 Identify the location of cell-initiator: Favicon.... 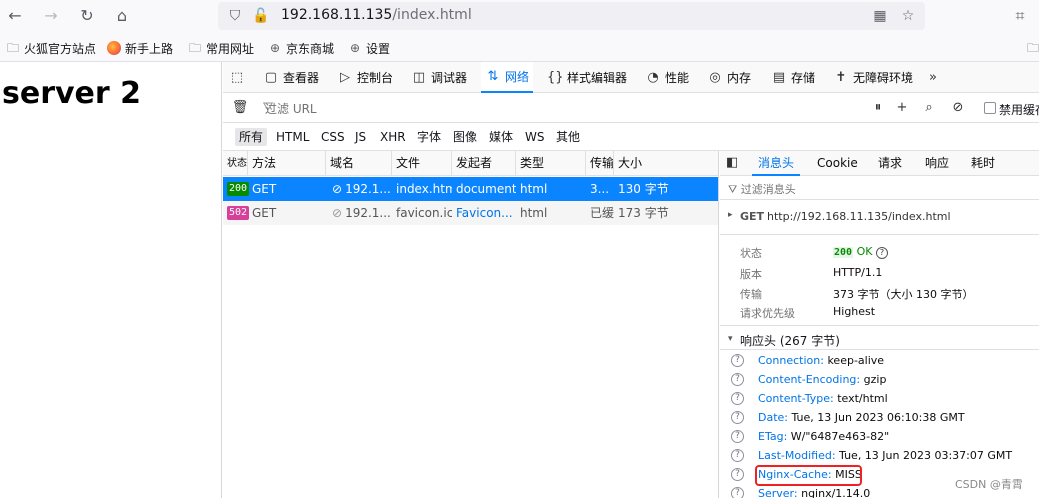
(484, 213).